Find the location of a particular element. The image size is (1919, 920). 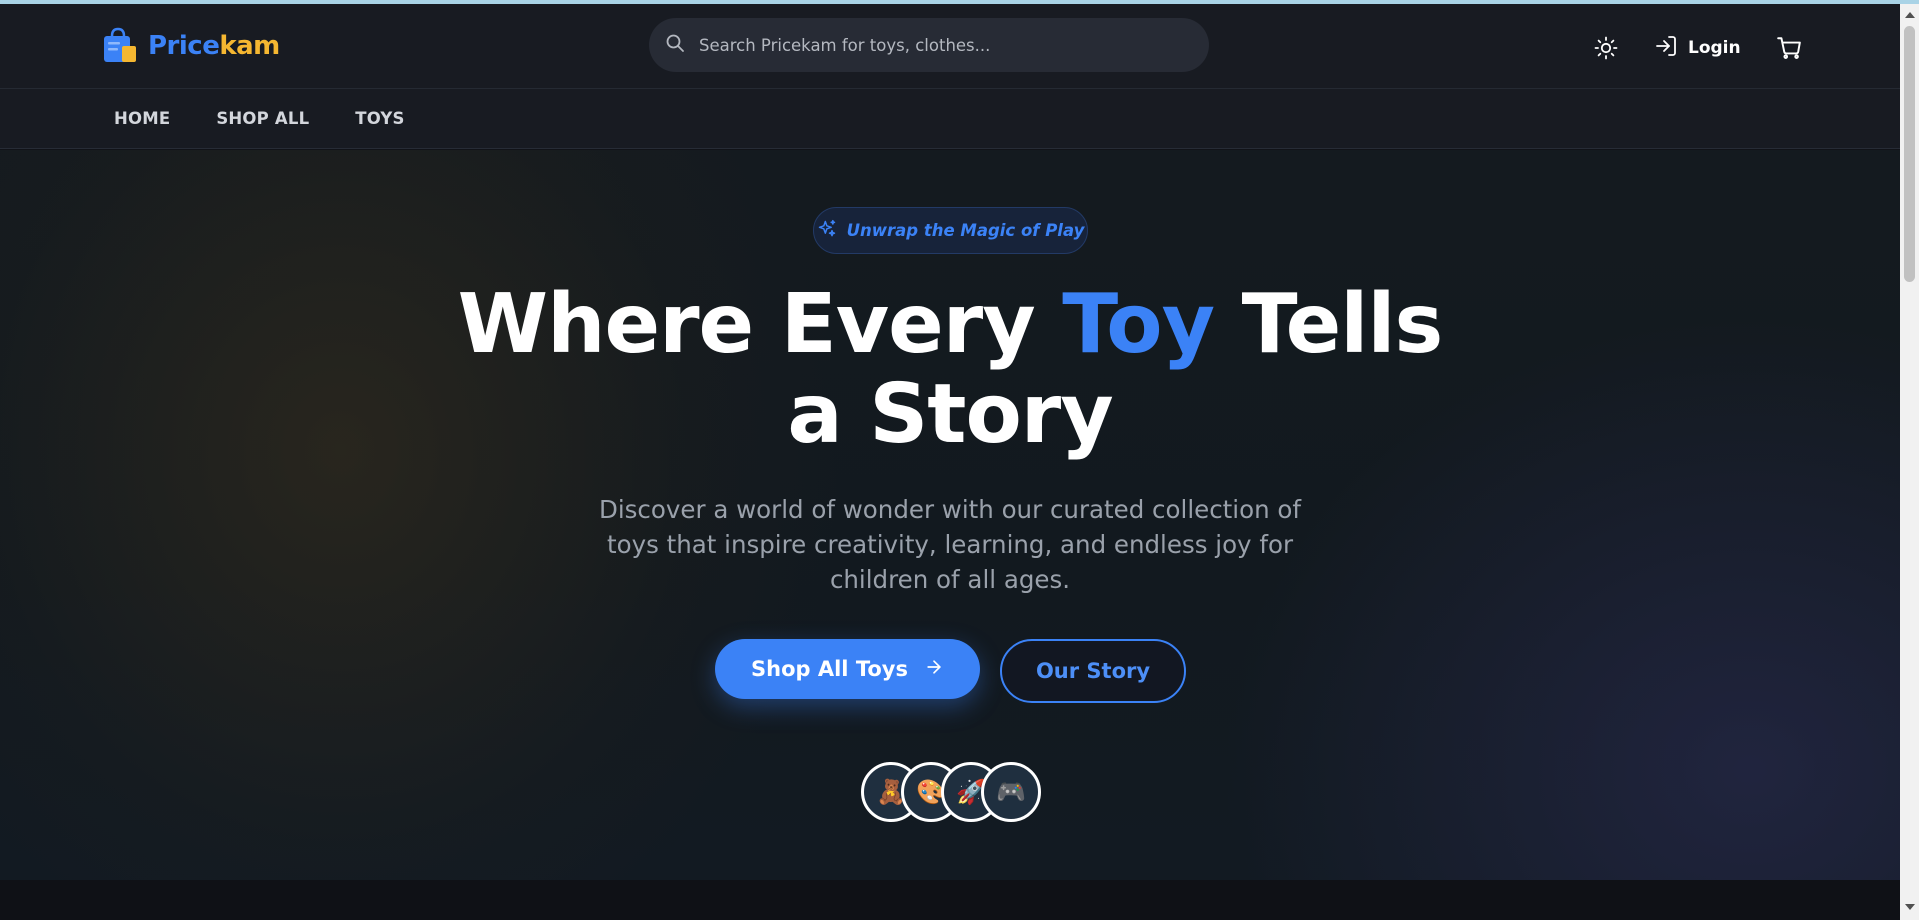

search-input is located at coordinates (929, 45).